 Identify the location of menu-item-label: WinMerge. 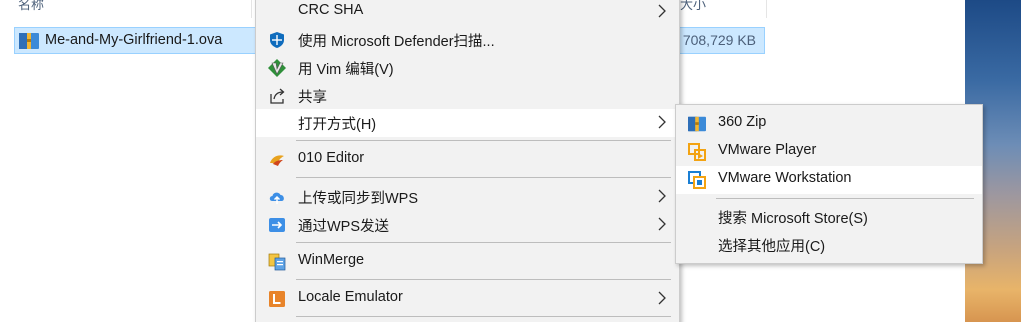
(331, 260).